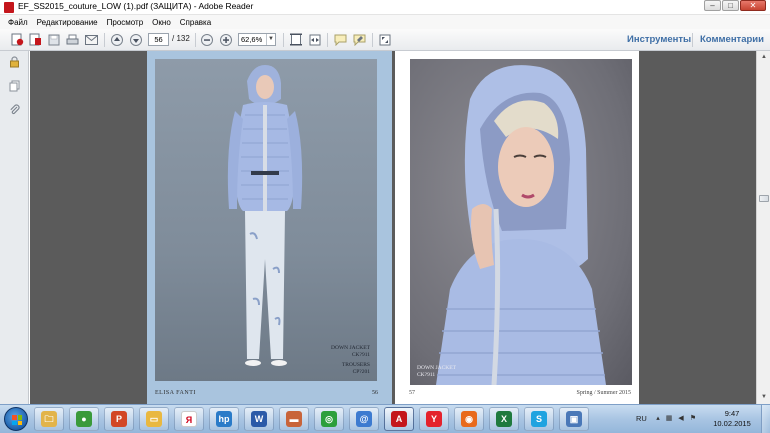 This screenshot has width=770, height=433. What do you see at coordinates (426, 375) in the screenshot?
I see `caption-jacket-right-code: CK?911` at bounding box center [426, 375].